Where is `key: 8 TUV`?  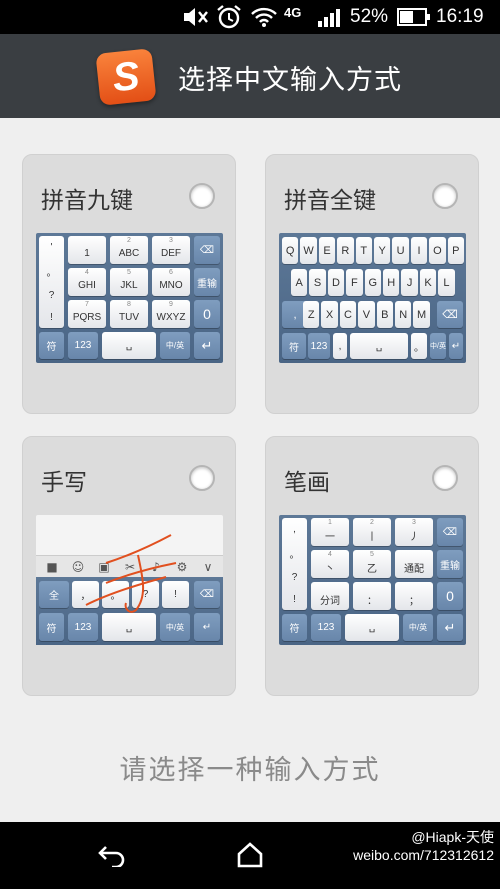 key: 8 TUV is located at coordinates (129, 314).